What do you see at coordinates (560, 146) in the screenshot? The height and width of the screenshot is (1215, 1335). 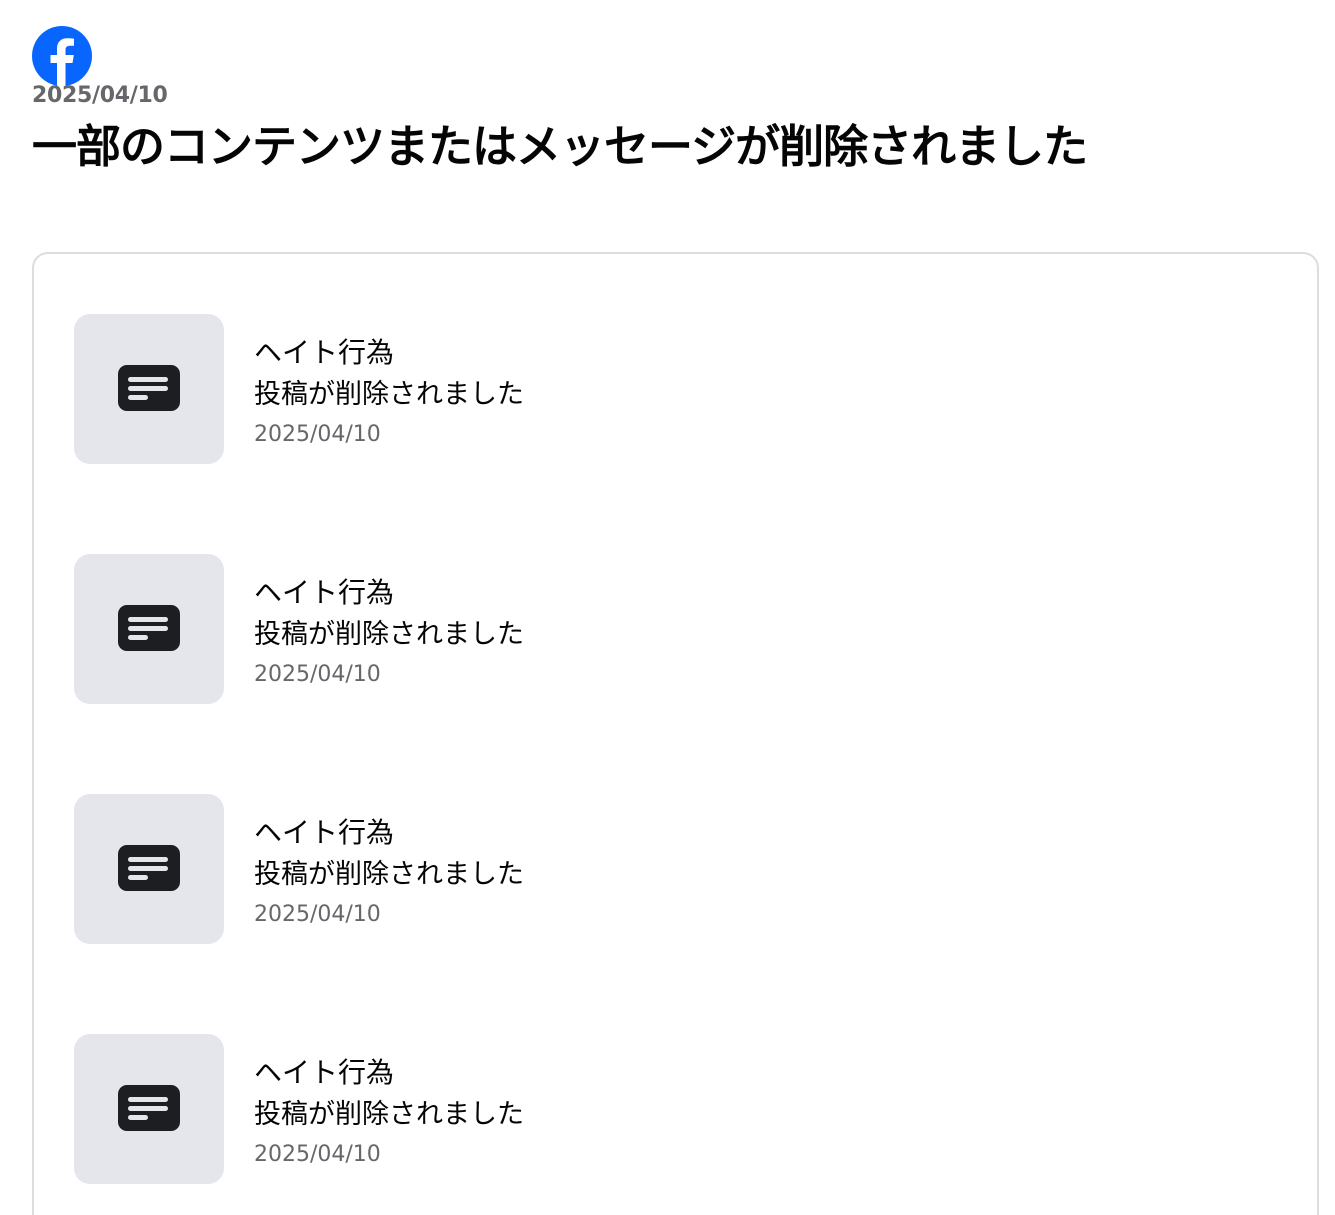 I see `page-title: 一部のコンテンツまたはメッセージが削除されました` at bounding box center [560, 146].